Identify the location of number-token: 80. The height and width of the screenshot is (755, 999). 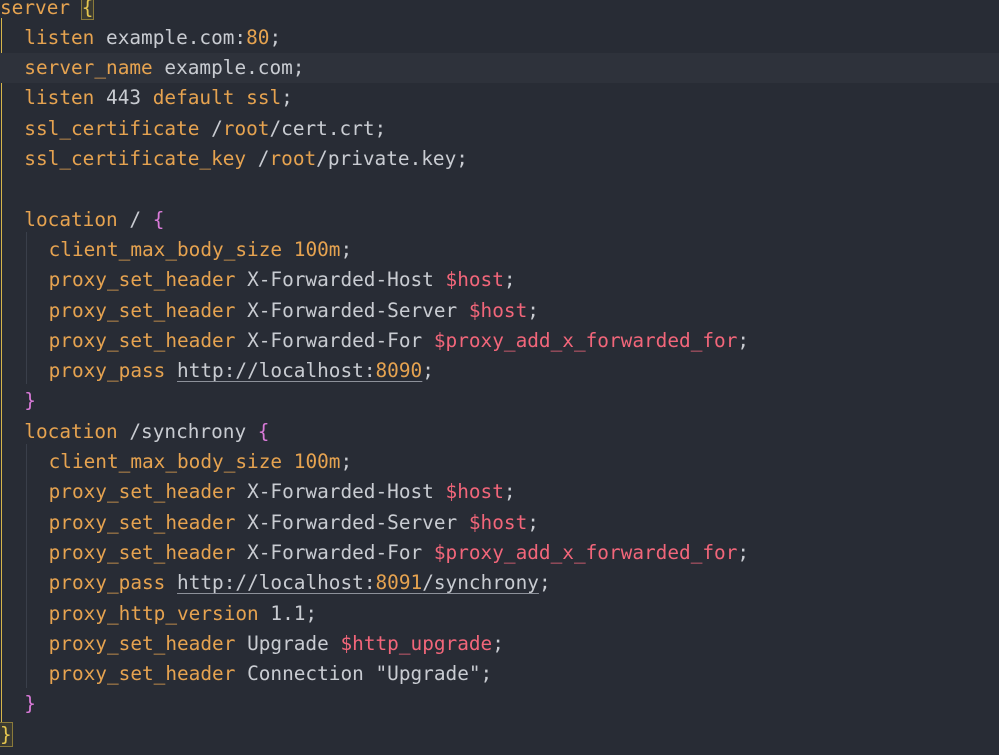
(258, 37).